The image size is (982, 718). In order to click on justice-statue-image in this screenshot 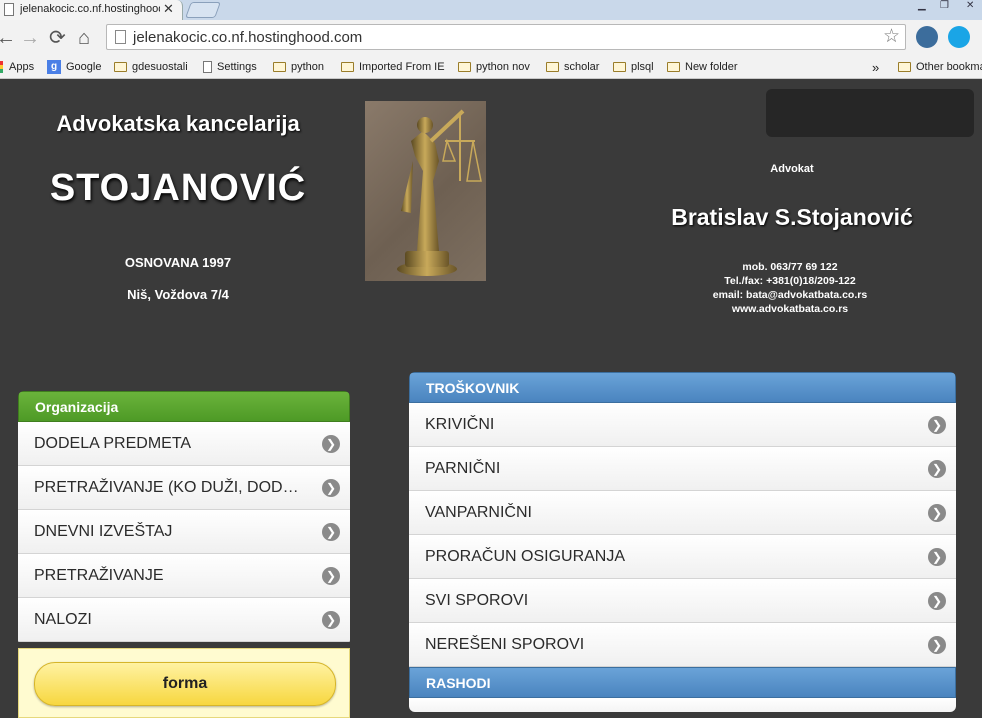, I will do `click(425, 191)`.